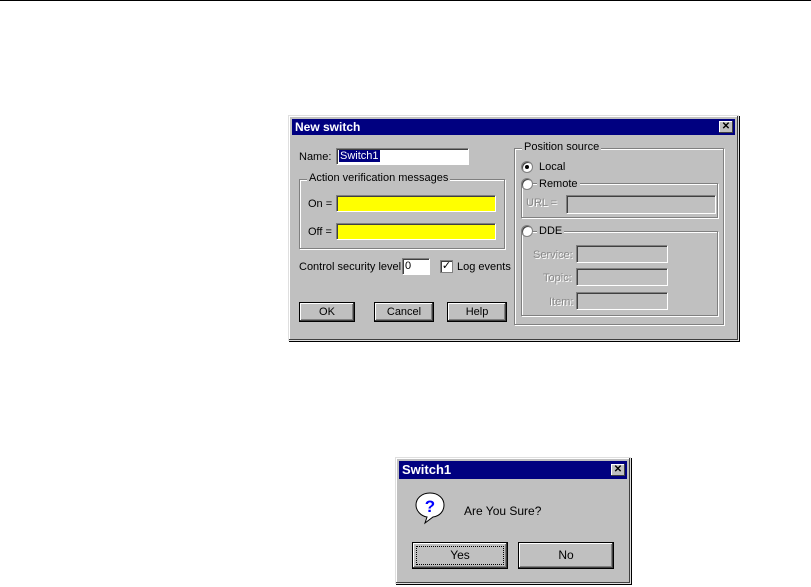  What do you see at coordinates (477, 312) in the screenshot?
I see `help-button: Help` at bounding box center [477, 312].